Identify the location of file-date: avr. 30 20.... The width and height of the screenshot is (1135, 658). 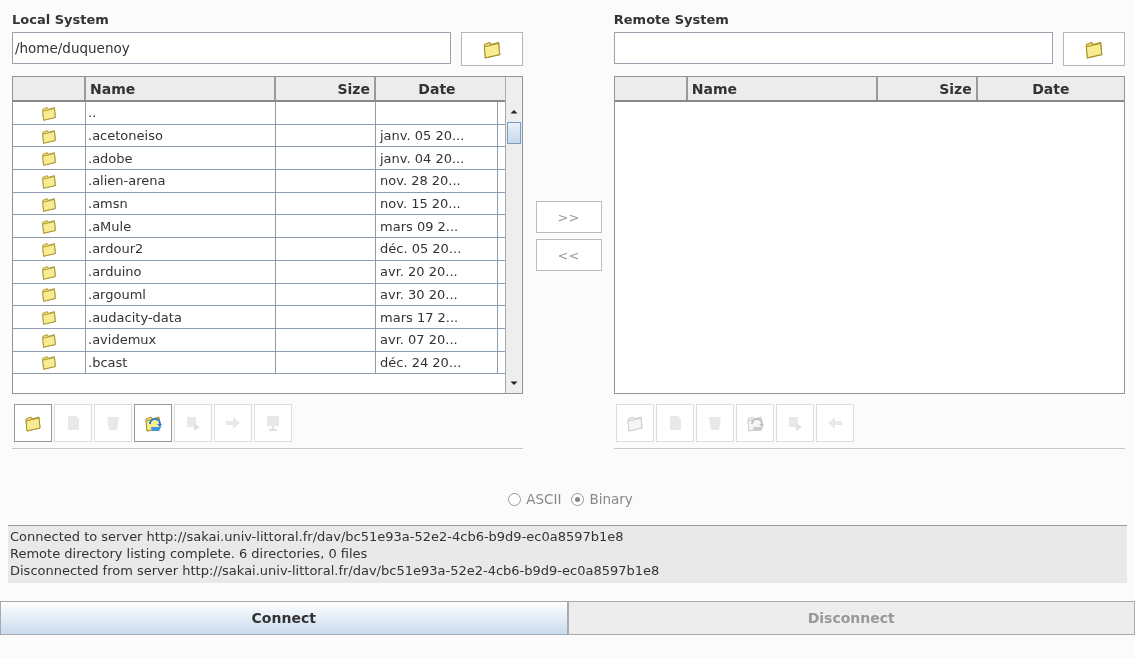
(437, 294).